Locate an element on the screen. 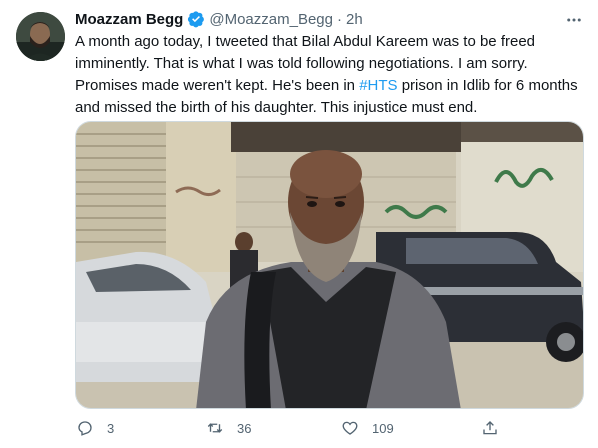 The width and height of the screenshot is (598, 448). reply-count: 3 is located at coordinates (111, 428).